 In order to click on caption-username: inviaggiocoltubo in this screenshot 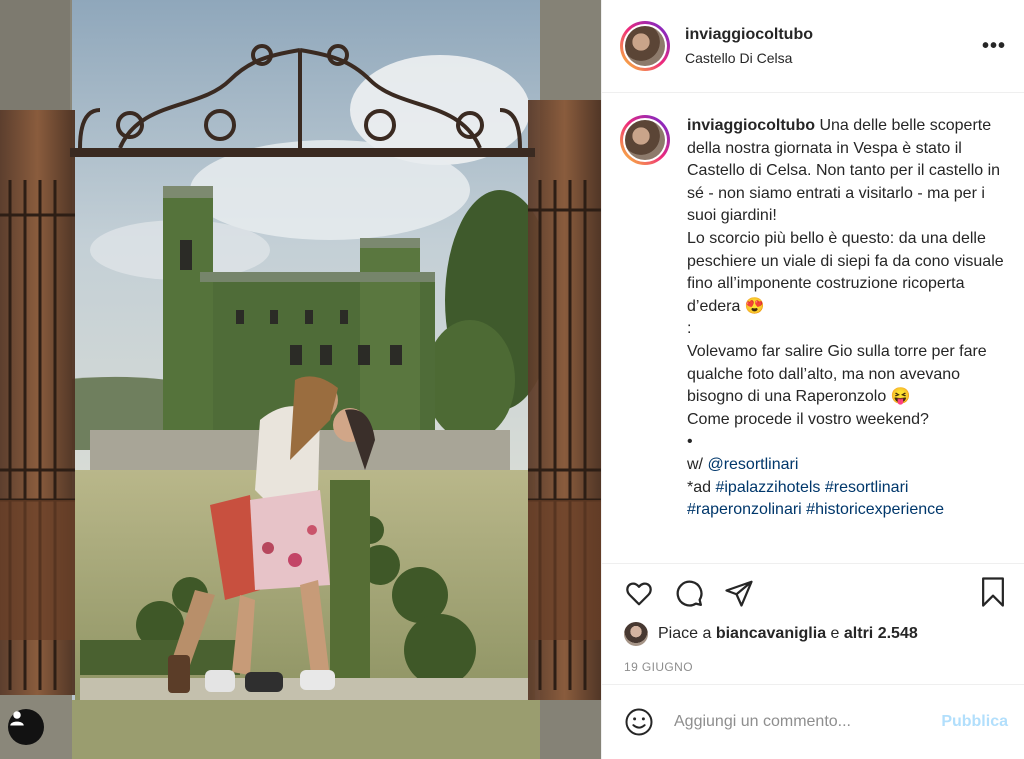, I will do `click(751, 125)`.